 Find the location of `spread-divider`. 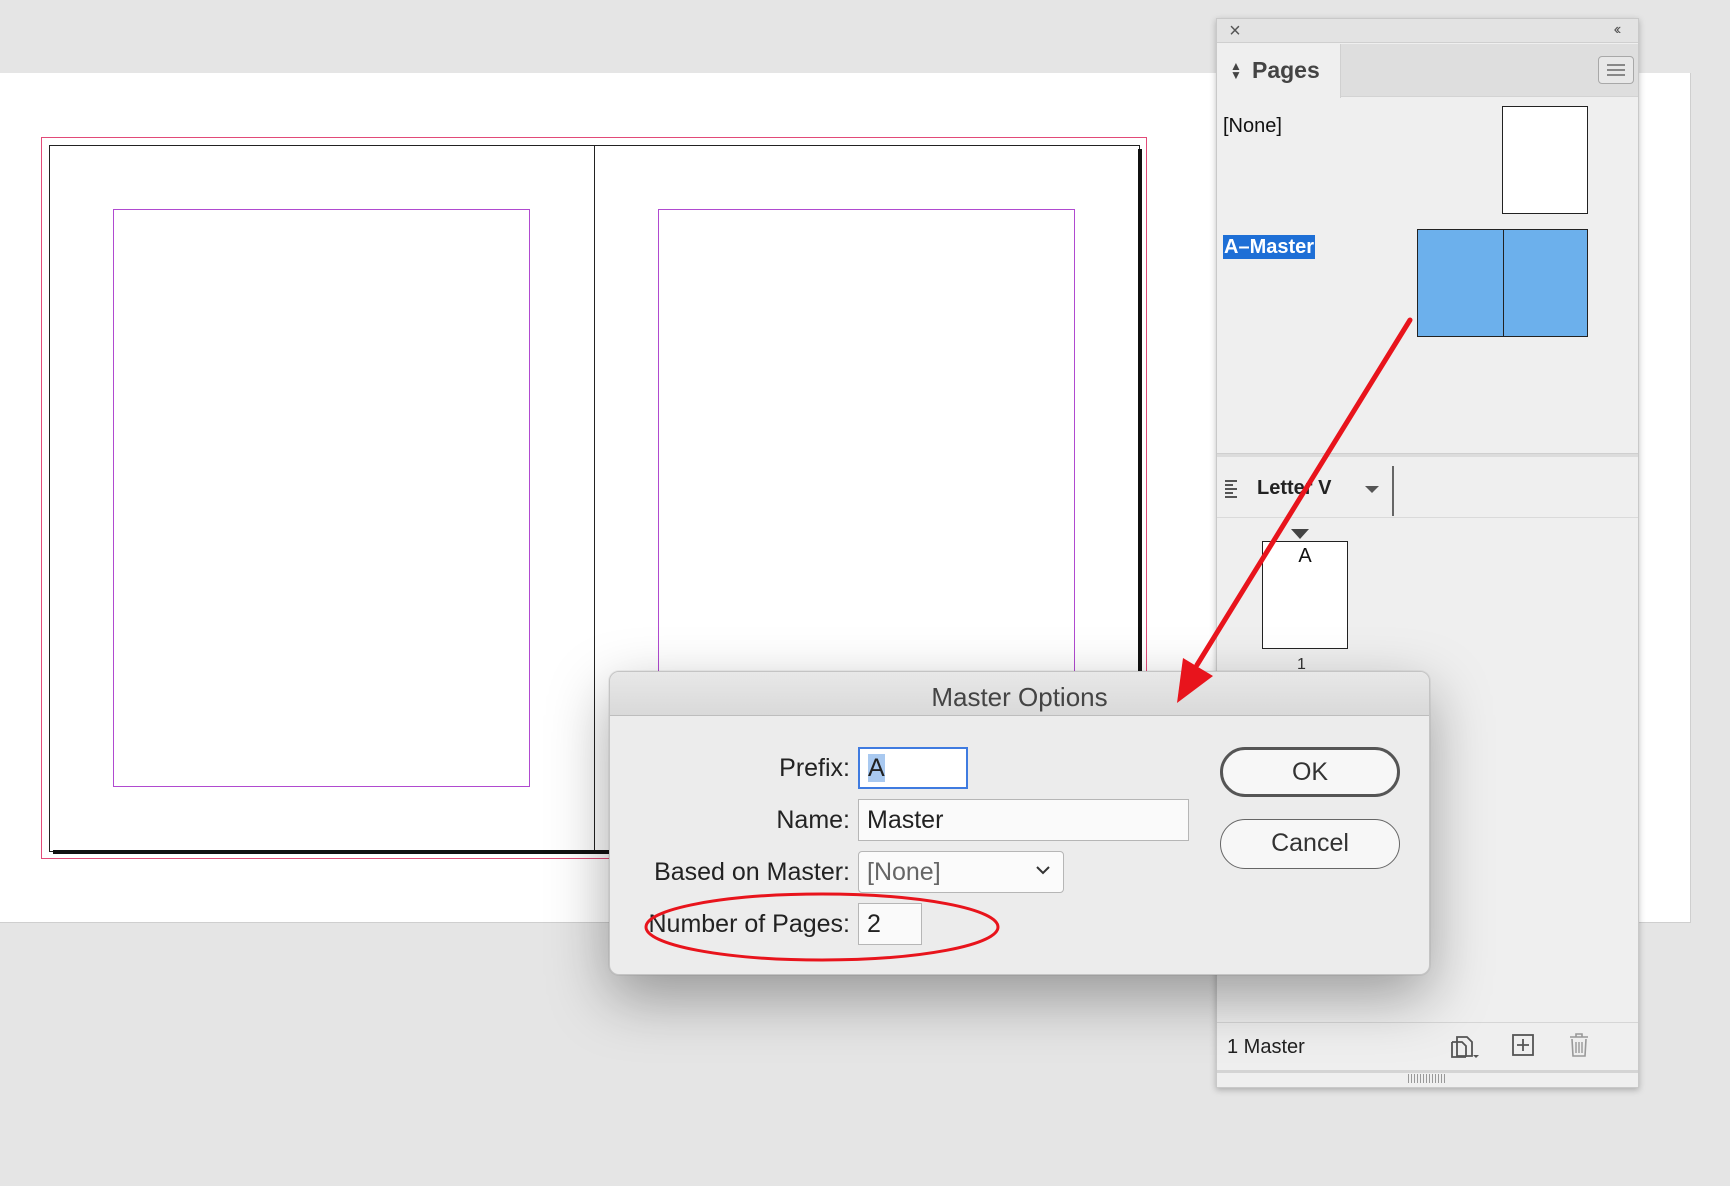

spread-divider is located at coordinates (1503, 283).